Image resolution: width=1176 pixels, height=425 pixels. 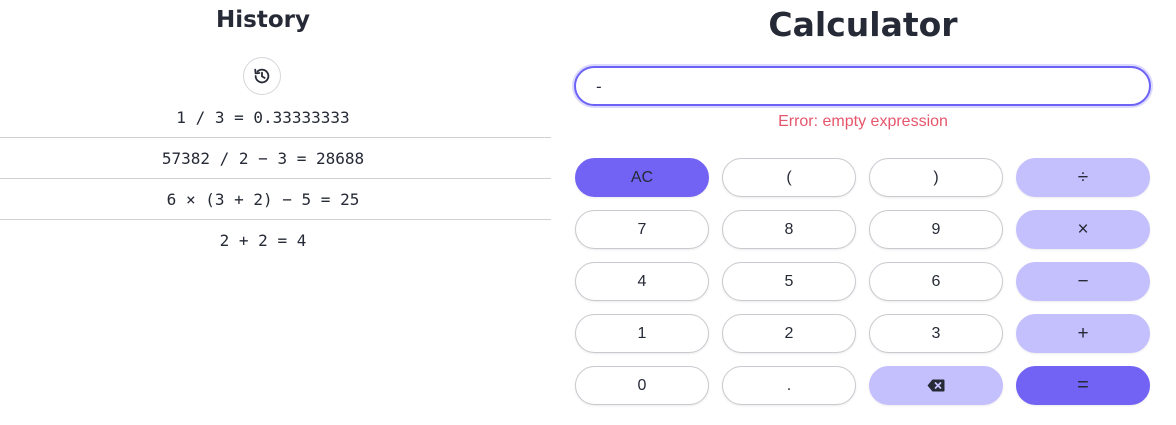 What do you see at coordinates (789, 229) in the screenshot?
I see `digit-8-button: 8` at bounding box center [789, 229].